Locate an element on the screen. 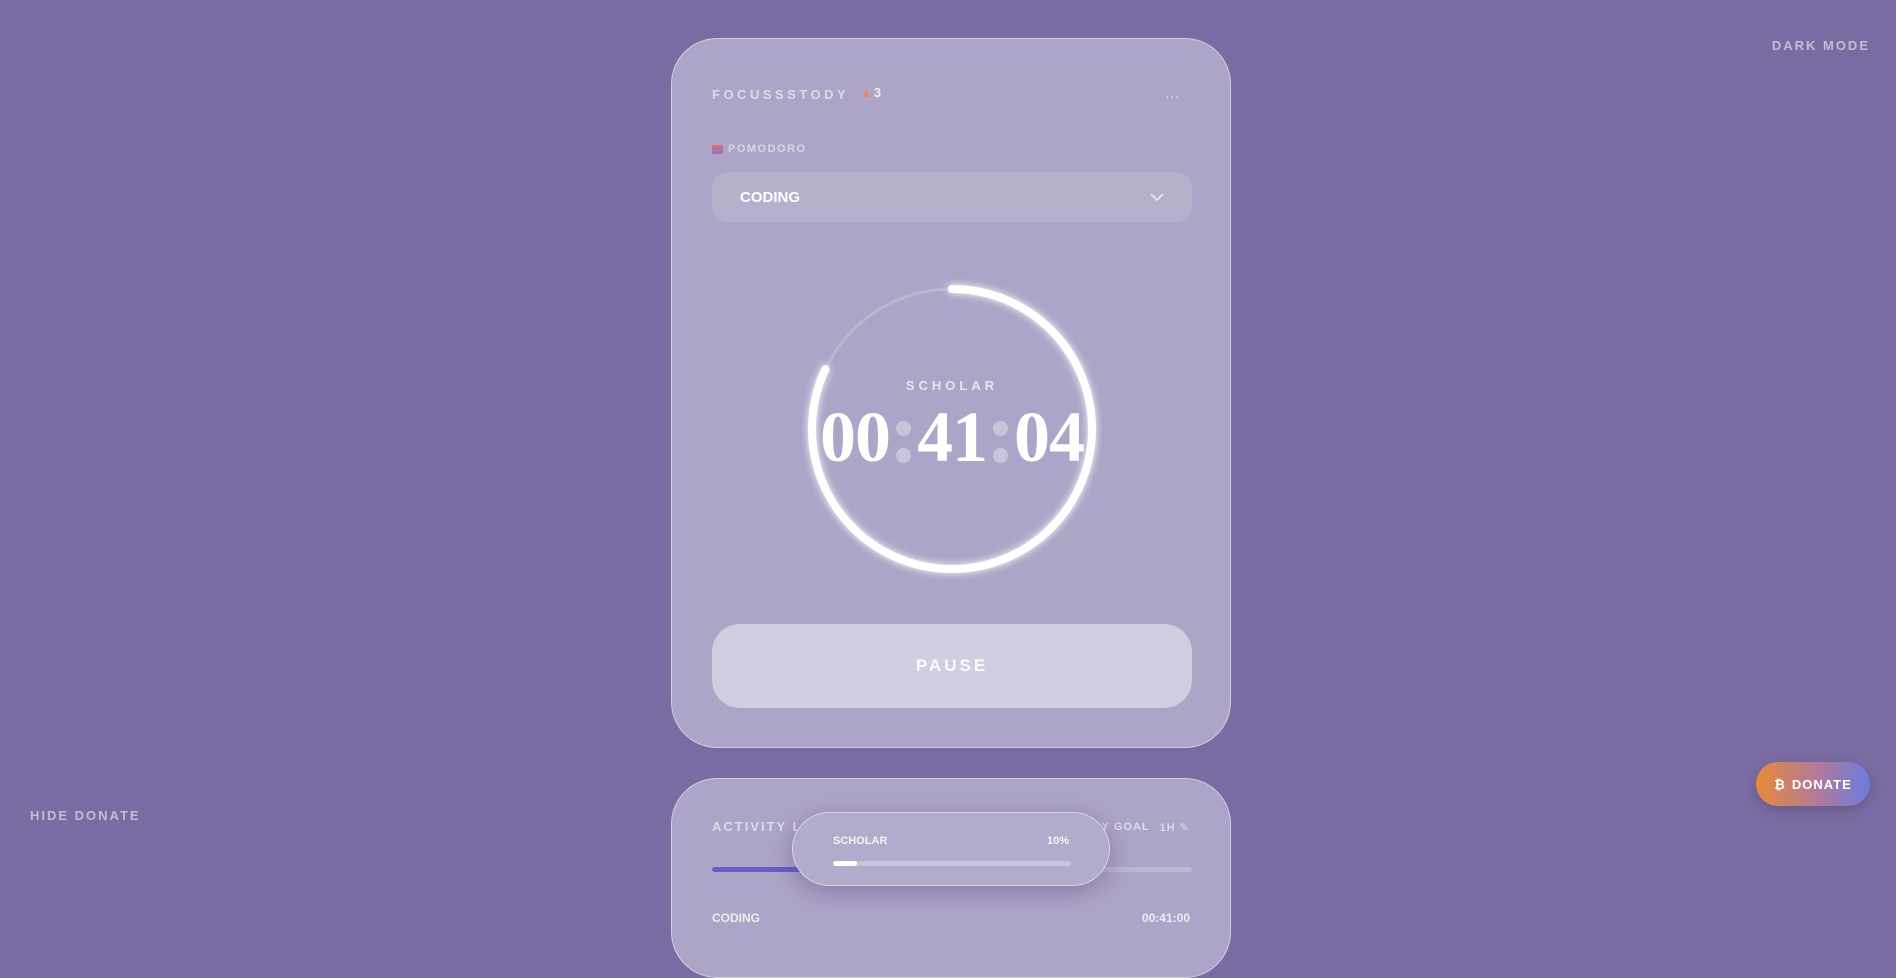  level-percent: 10% is located at coordinates (1057, 841).